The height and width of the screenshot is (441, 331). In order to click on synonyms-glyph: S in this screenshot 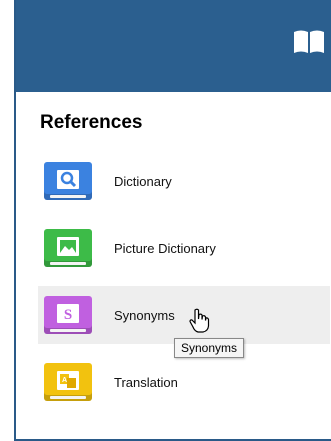, I will do `click(68, 315)`.